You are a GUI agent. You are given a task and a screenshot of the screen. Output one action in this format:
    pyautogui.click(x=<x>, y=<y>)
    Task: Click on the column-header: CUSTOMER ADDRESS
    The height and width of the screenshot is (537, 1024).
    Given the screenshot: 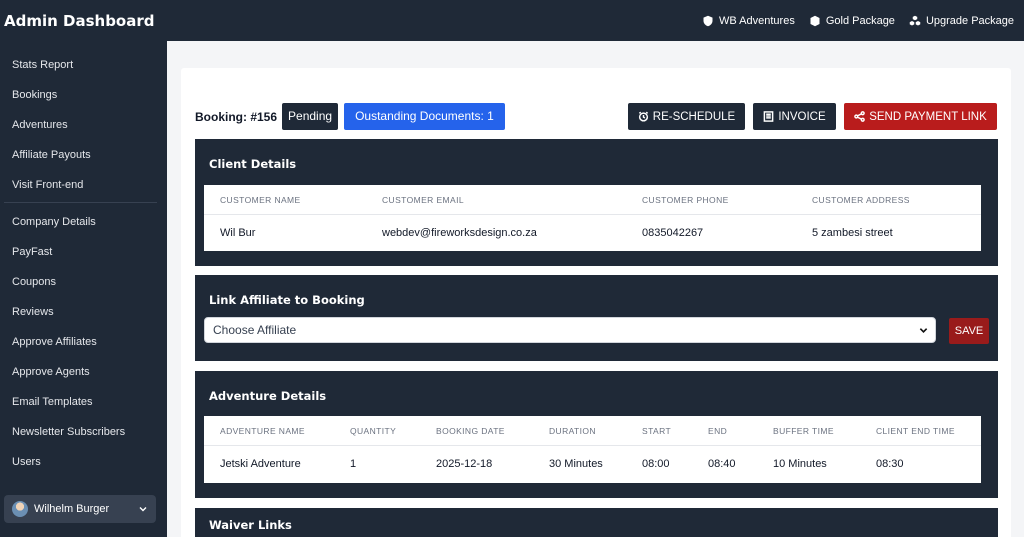 What is the action you would take?
    pyautogui.click(x=861, y=199)
    